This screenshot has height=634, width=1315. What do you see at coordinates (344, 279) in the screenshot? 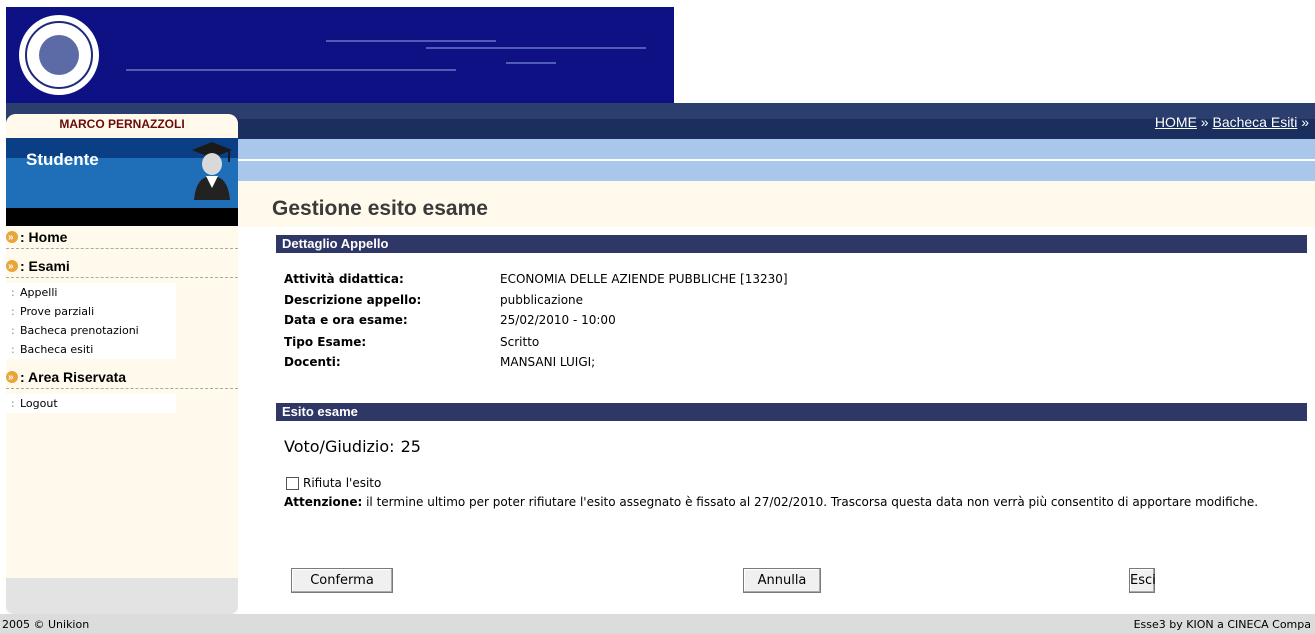
I see `detail-label-attivita: Attività didattica:` at bounding box center [344, 279].